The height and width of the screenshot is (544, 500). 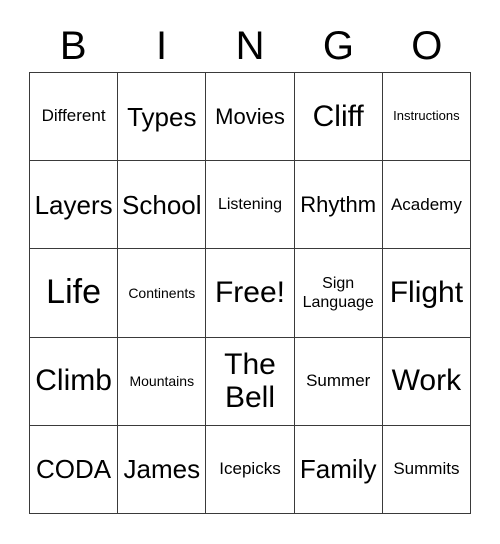 I want to click on bingo-cell-label: Instructions, so click(x=426, y=116).